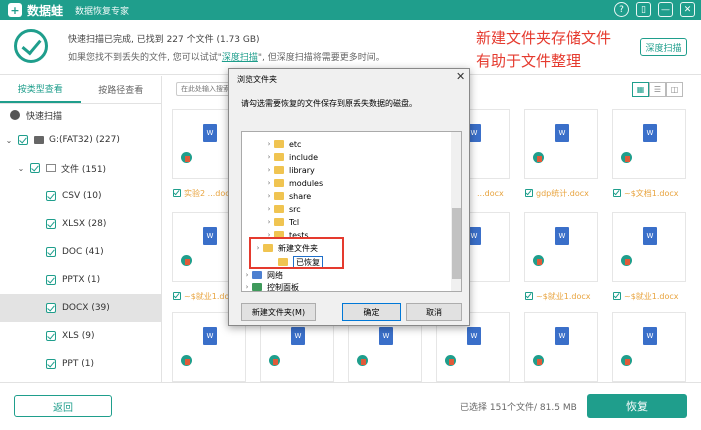 The height and width of the screenshot is (430, 701). Describe the element at coordinates (121, 89) in the screenshot. I see `tab-by-path: 按路径查看` at that location.